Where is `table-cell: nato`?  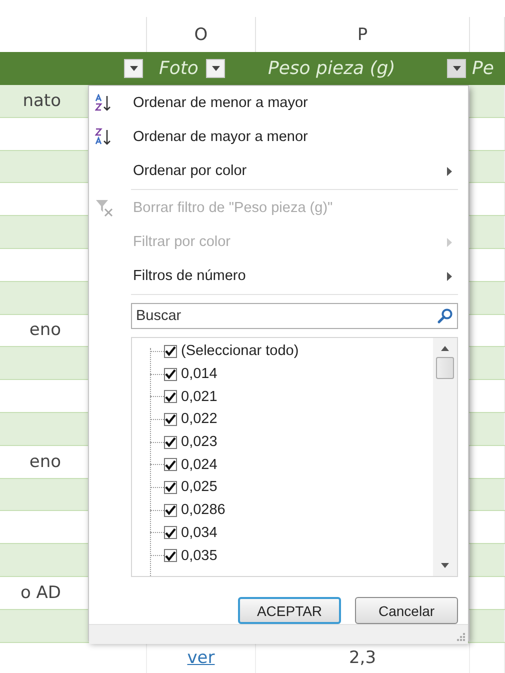 table-cell: nato is located at coordinates (41, 100).